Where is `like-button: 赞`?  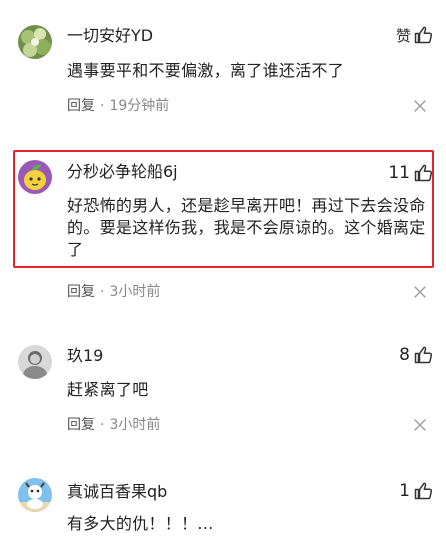 like-button: 赞 is located at coordinates (414, 35).